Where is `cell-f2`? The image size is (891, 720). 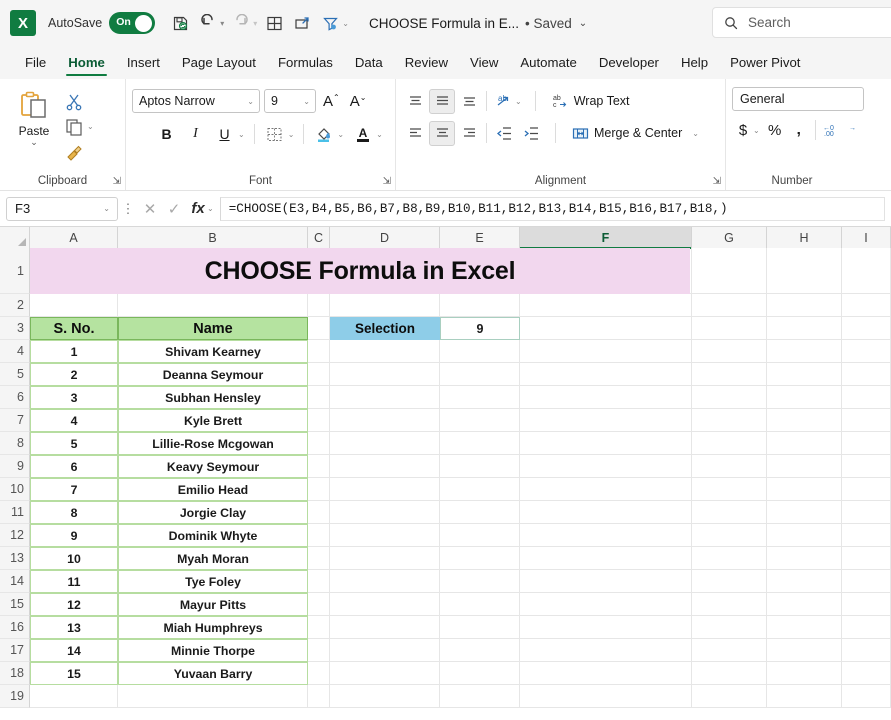
cell-f2 is located at coordinates (606, 305).